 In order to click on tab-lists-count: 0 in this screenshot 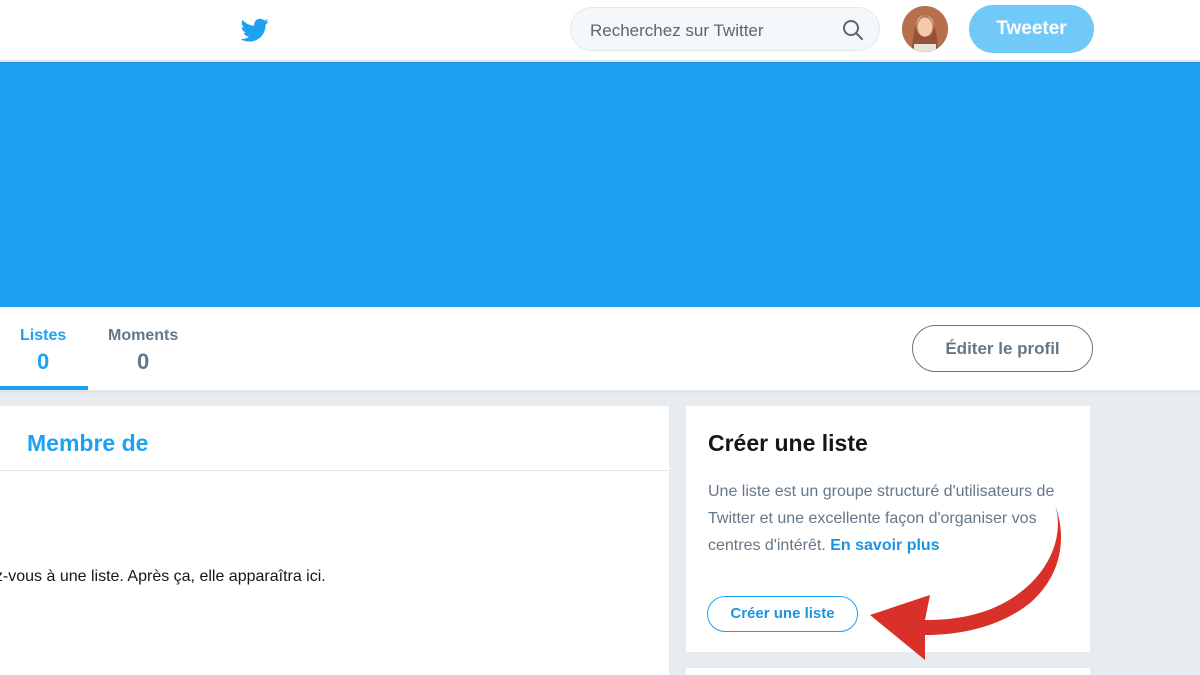, I will do `click(43, 361)`.